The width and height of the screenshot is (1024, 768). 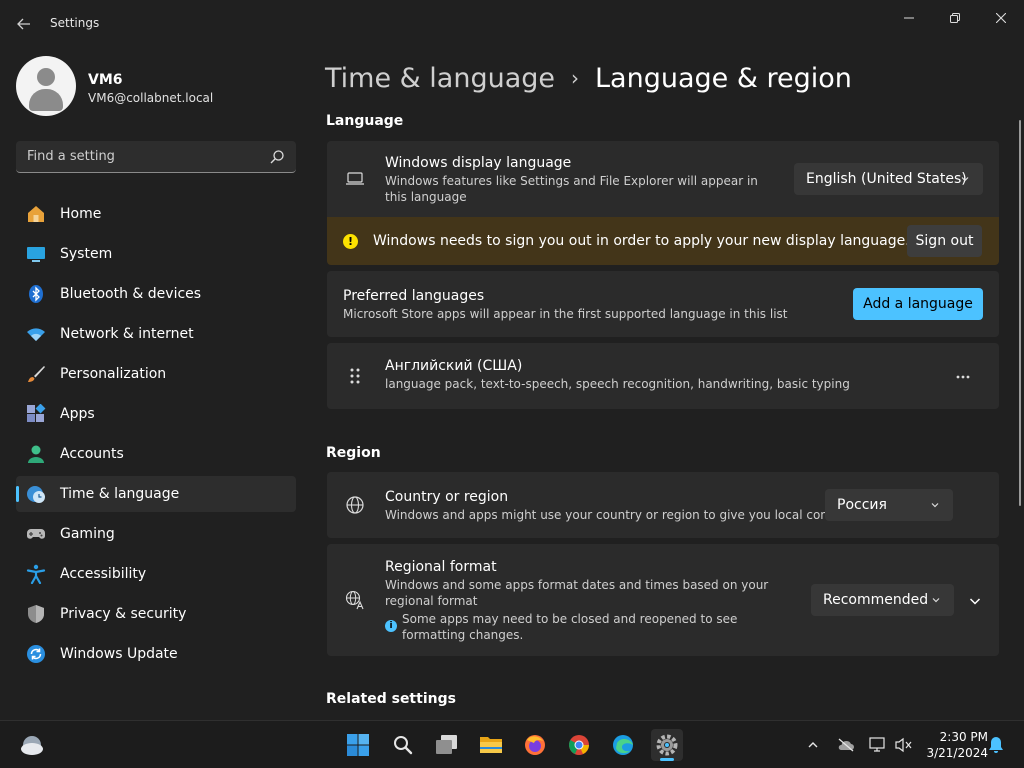 I want to click on chrome-button, so click(x=579, y=745).